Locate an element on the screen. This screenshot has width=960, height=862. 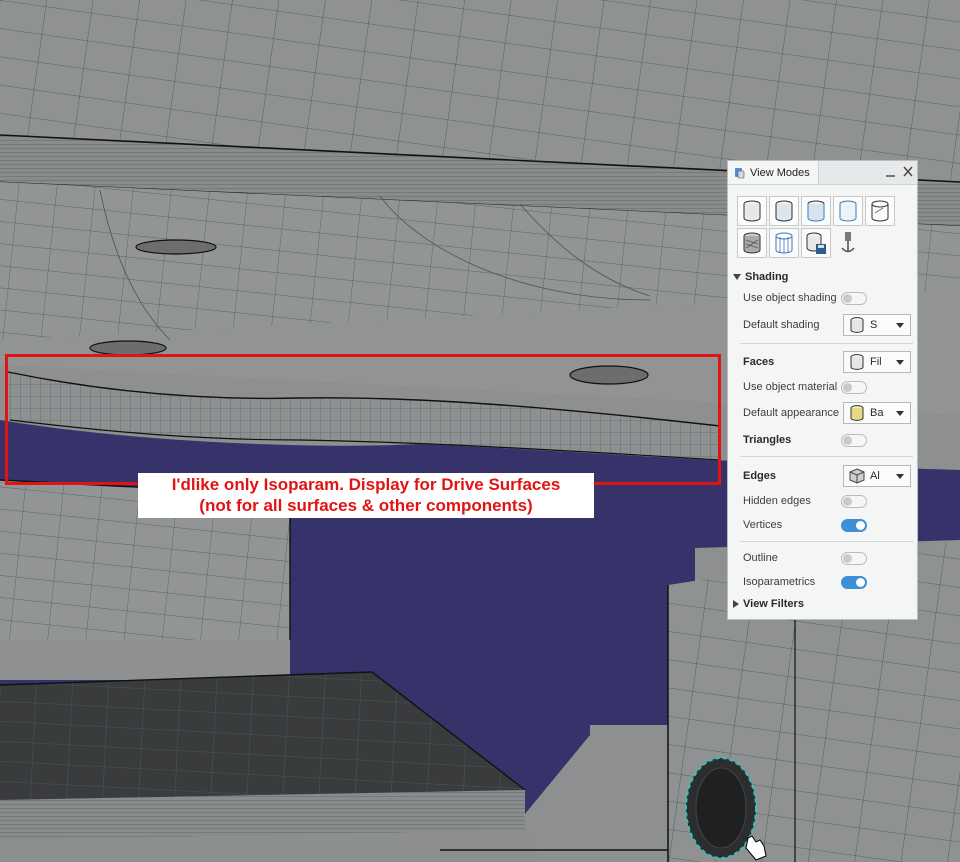
view-filters-section-header: View Filters is located at coordinates (822, 604).